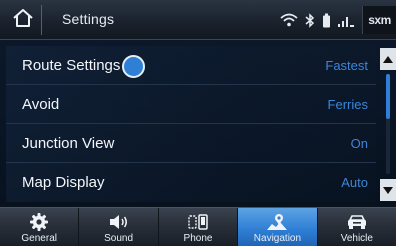  I want to click on tab-general: General, so click(40, 227).